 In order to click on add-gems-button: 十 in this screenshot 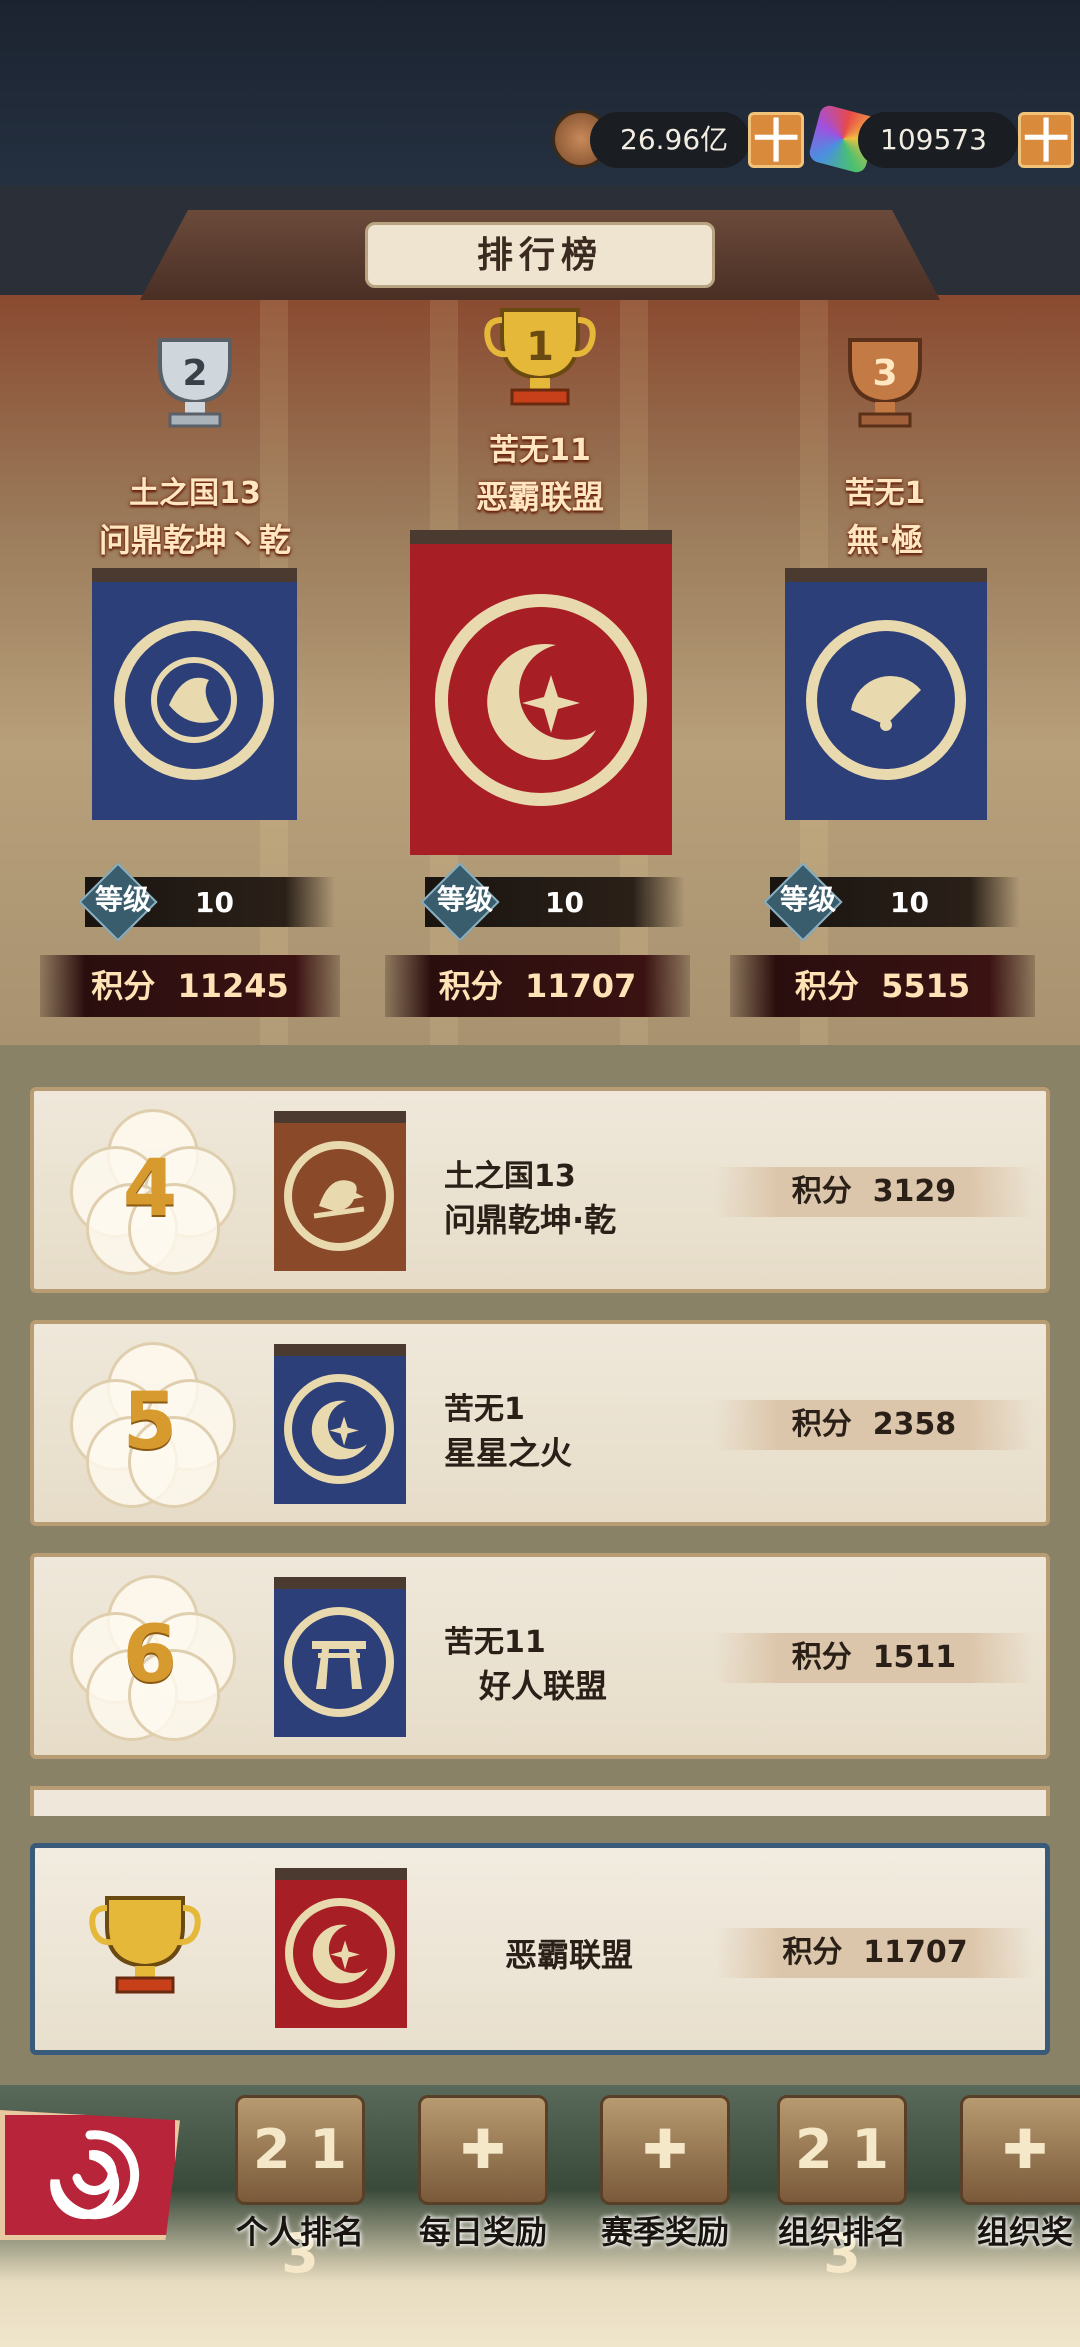, I will do `click(1046, 140)`.